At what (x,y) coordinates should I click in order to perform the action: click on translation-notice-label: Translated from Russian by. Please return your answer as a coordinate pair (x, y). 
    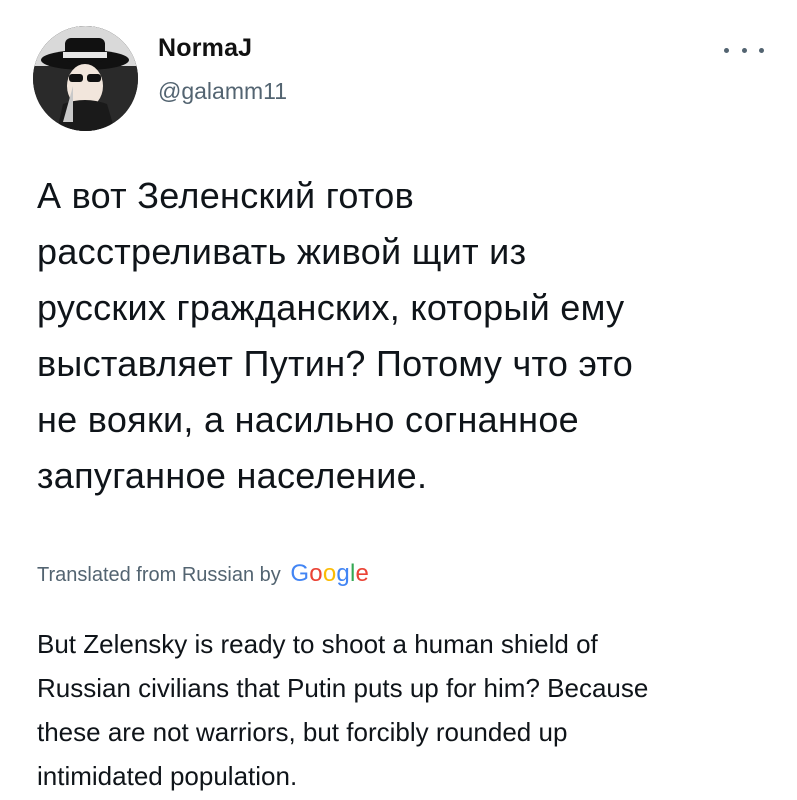
    Looking at the image, I should click on (159, 575).